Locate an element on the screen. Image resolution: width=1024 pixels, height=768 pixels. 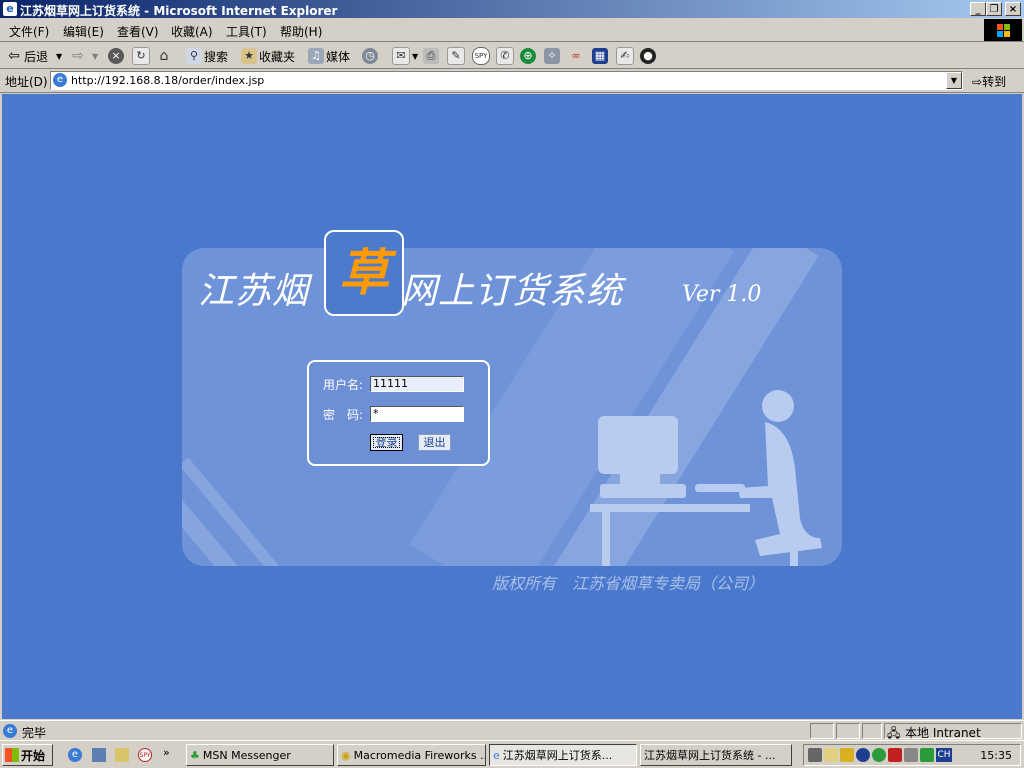
computer-user-illustration is located at coordinates (706, 478).